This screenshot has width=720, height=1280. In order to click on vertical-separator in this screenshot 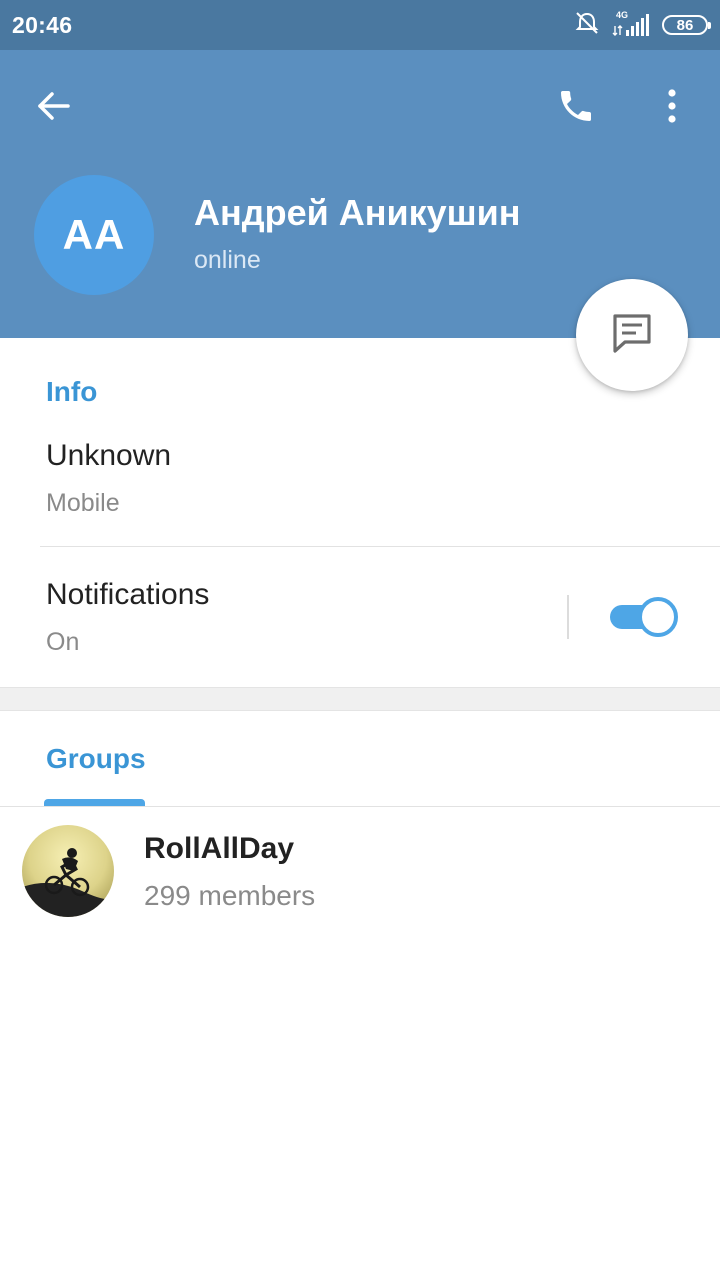, I will do `click(568, 617)`.